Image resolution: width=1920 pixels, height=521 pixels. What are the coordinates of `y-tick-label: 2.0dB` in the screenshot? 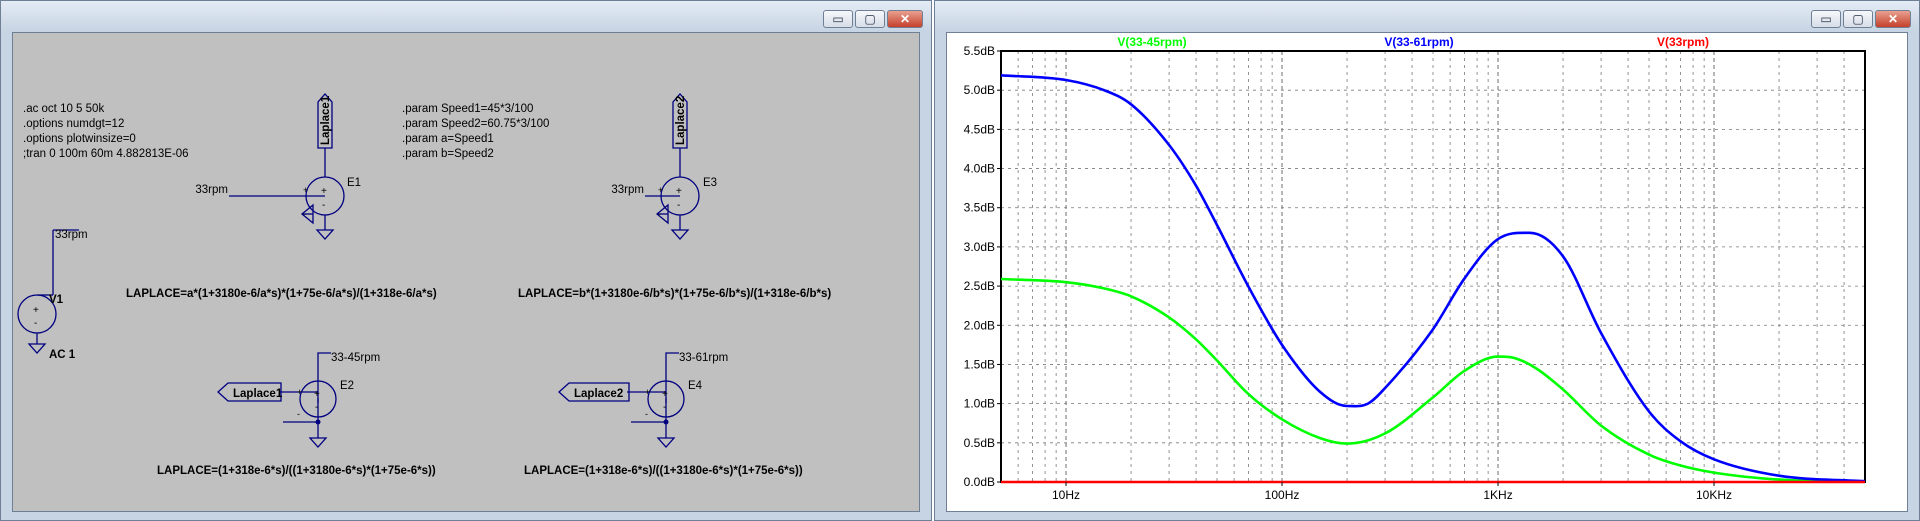 It's located at (979, 325).